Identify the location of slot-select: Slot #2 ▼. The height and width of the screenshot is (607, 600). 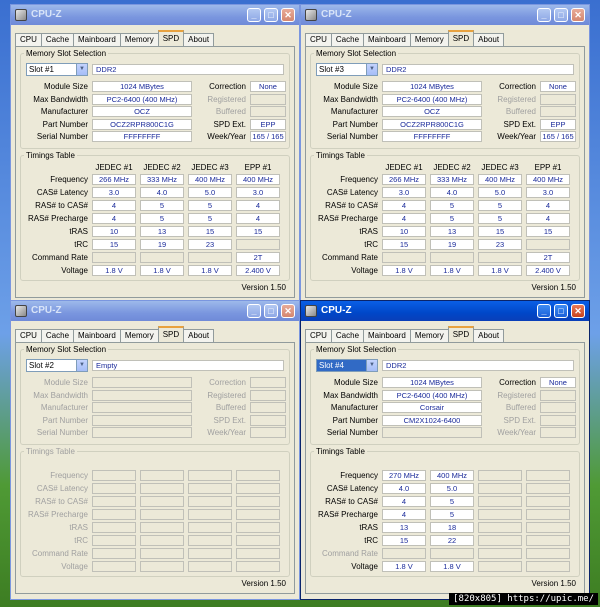
(57, 365).